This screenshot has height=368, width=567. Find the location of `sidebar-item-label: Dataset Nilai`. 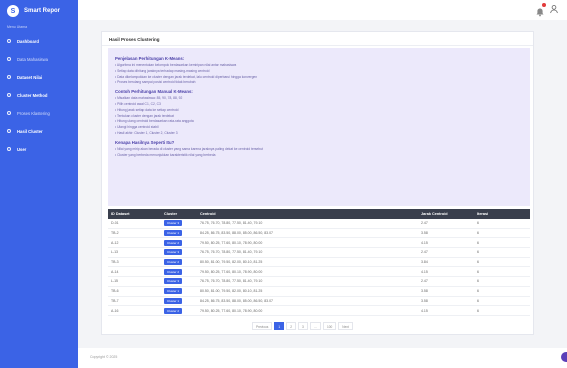

sidebar-item-label: Dataset Nilai is located at coordinates (30, 77).